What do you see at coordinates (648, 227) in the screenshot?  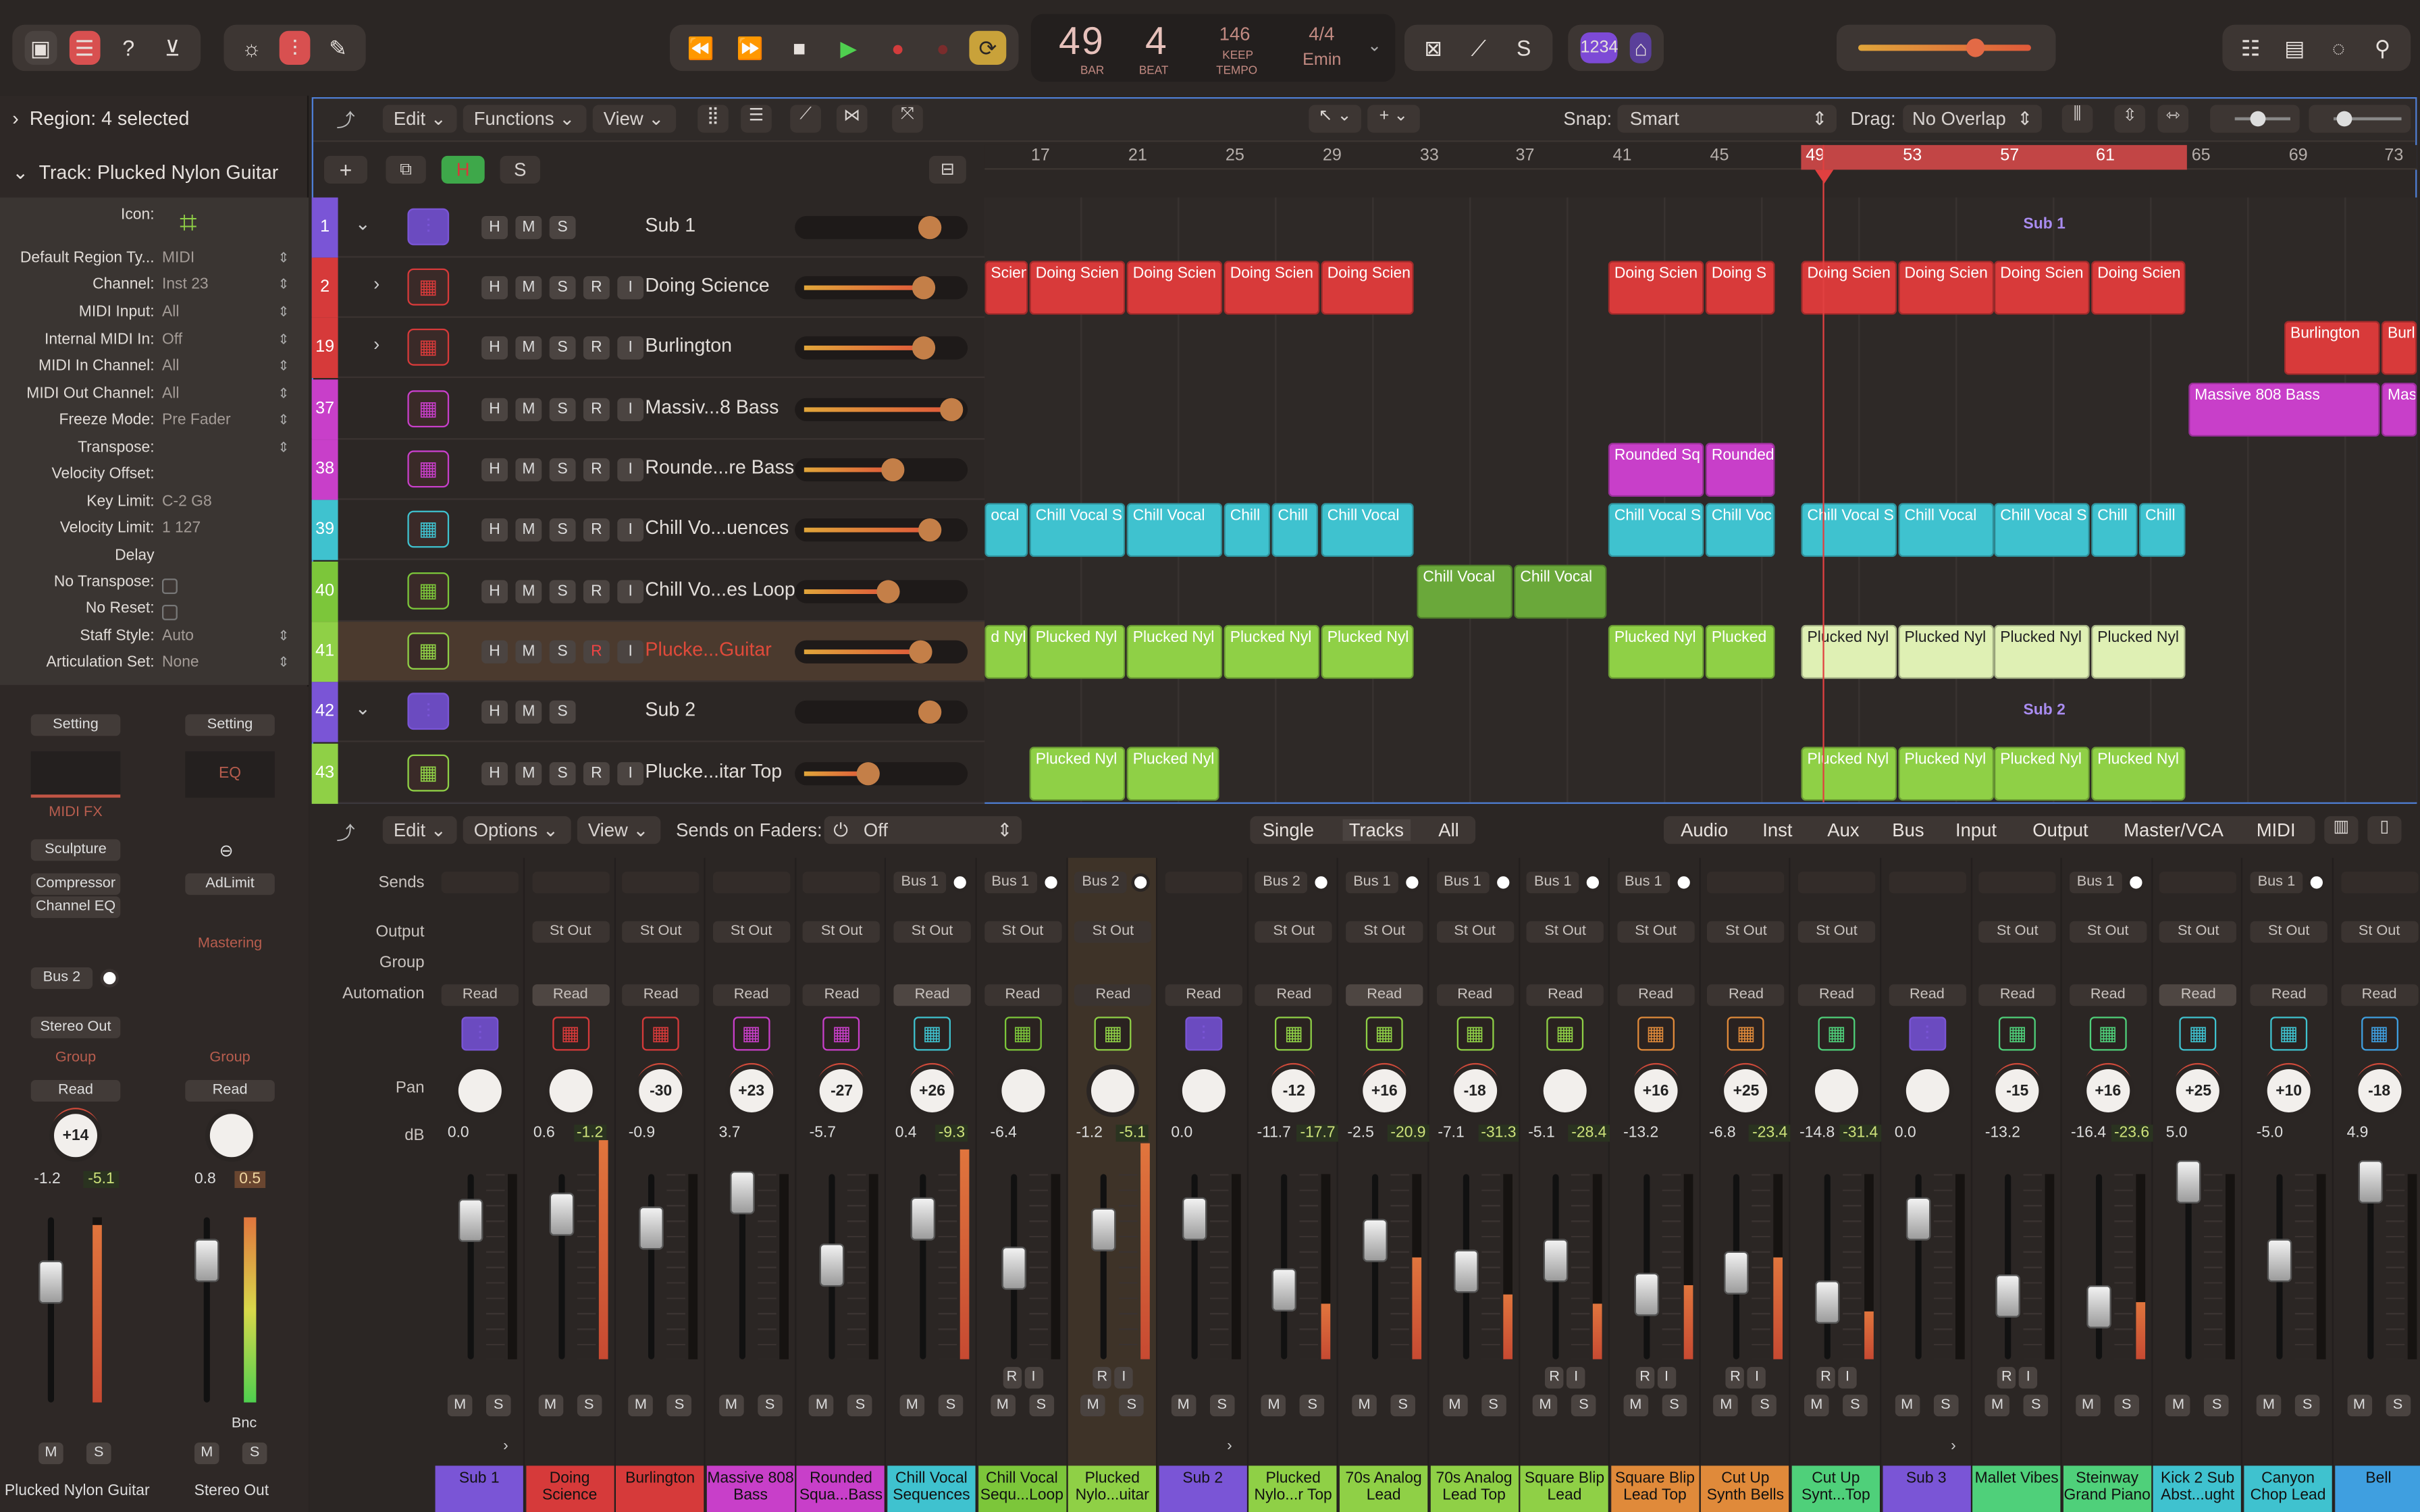 I see `track-row: 1 ⌄ ⫶ H M S Sub 1` at bounding box center [648, 227].